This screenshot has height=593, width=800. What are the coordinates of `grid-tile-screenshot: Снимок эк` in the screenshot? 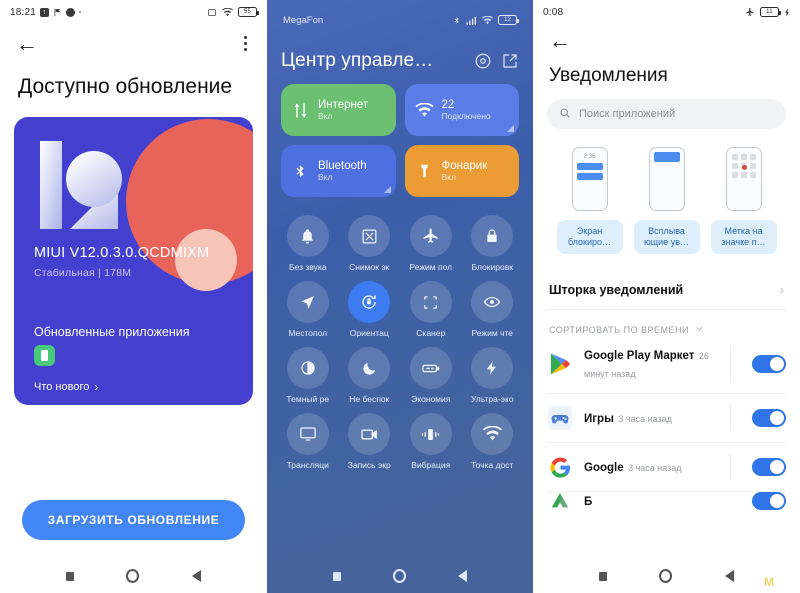 It's located at (370, 243).